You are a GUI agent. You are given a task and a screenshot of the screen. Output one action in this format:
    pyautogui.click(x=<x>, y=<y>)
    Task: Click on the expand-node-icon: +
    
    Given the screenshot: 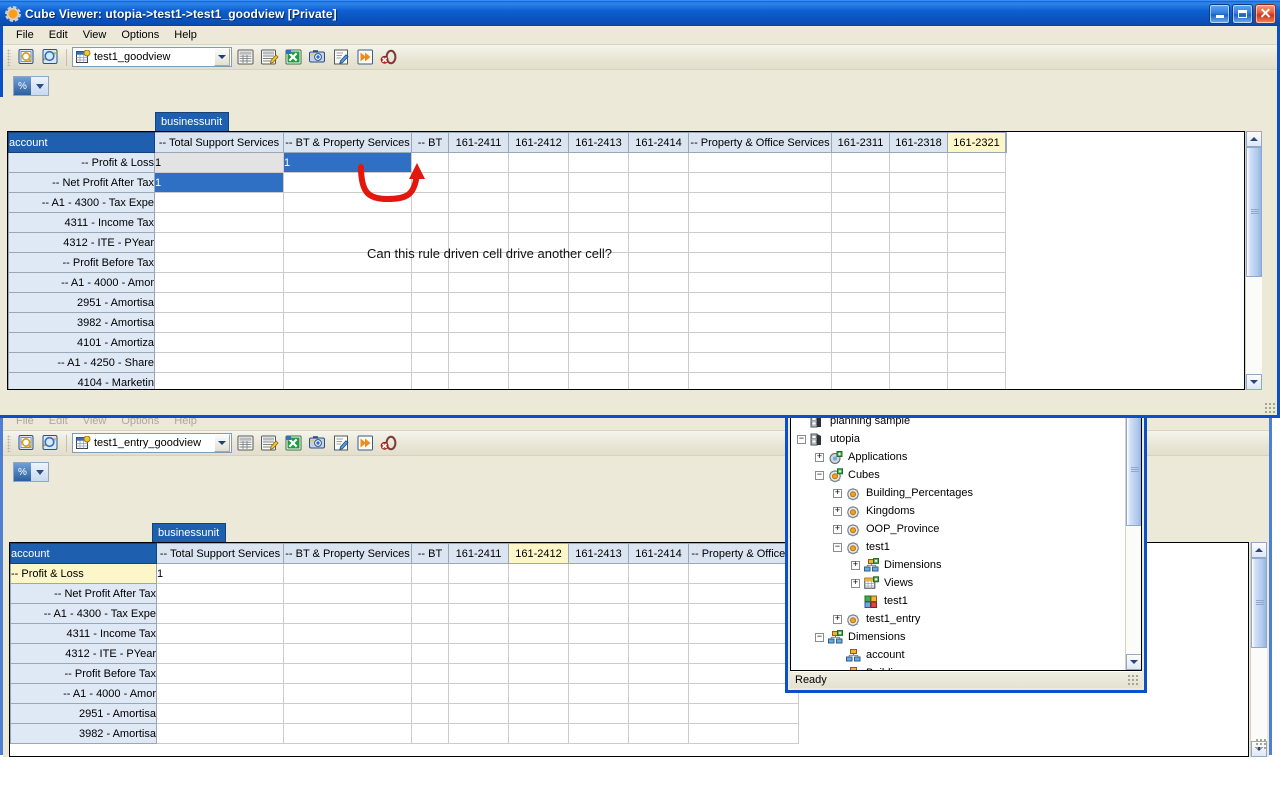 What is the action you would take?
    pyautogui.click(x=837, y=493)
    